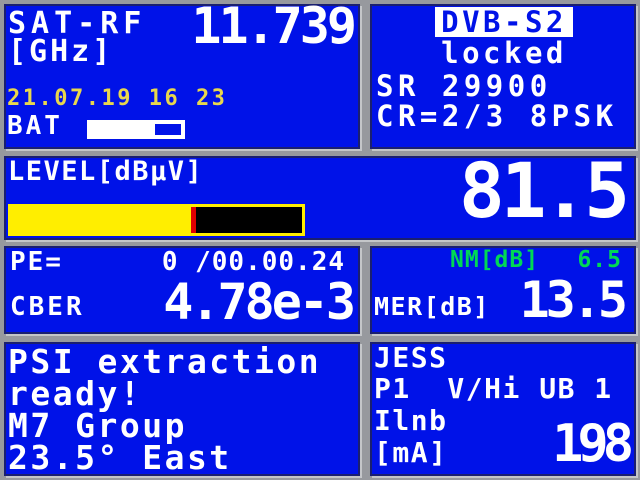 The height and width of the screenshot is (480, 640). I want to click on cber-label: CBER, so click(47, 307).